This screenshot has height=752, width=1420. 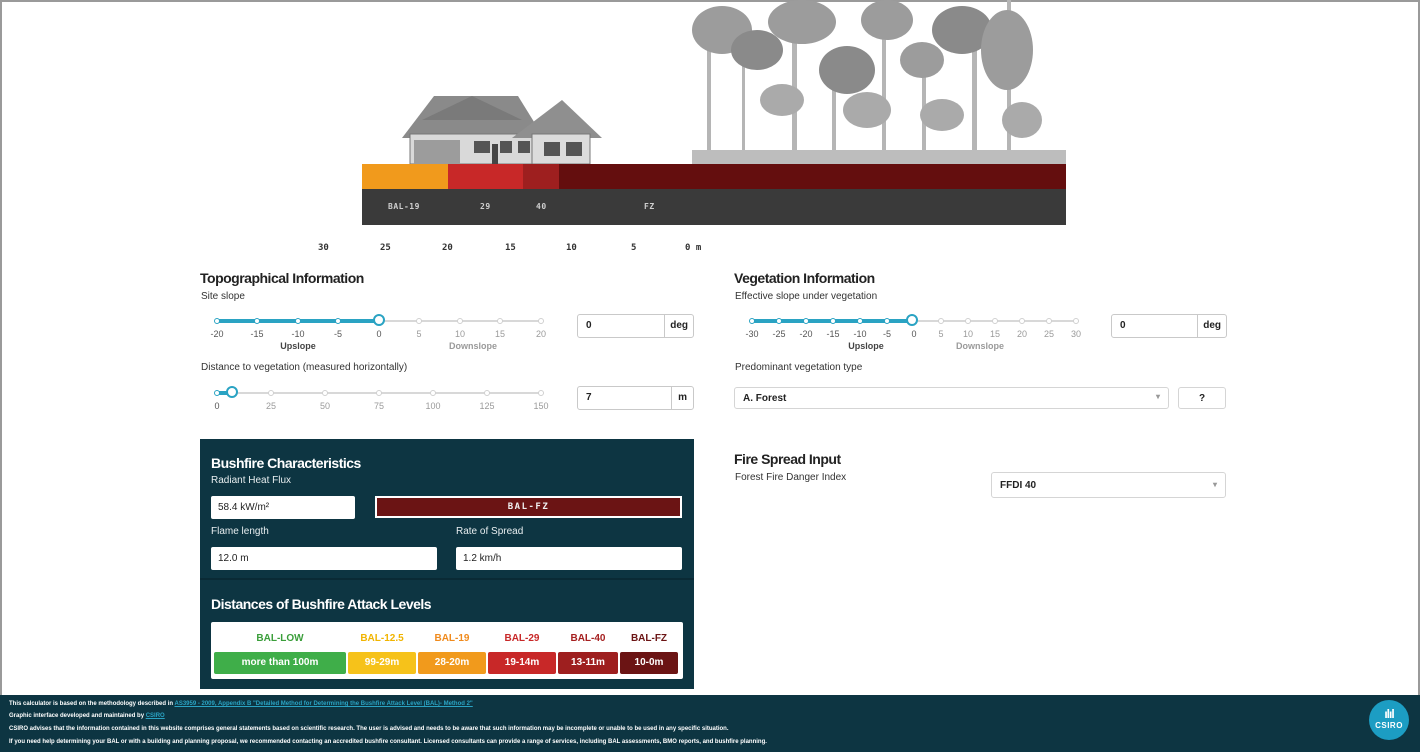 What do you see at coordinates (1108, 485) in the screenshot?
I see `ffdi-select: FFDI 40 ▾` at bounding box center [1108, 485].